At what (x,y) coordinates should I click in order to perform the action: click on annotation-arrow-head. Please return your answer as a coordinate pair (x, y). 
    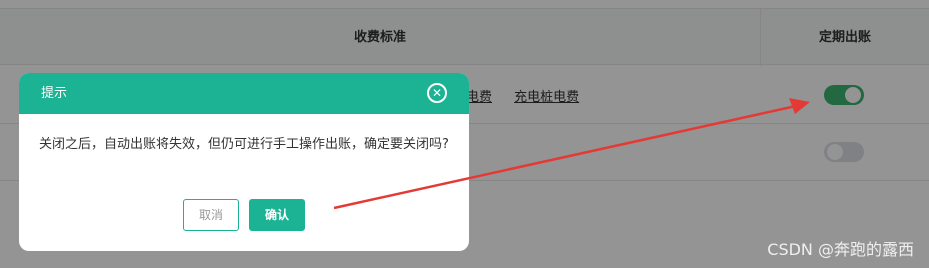
    Looking at the image, I should click on (799, 106).